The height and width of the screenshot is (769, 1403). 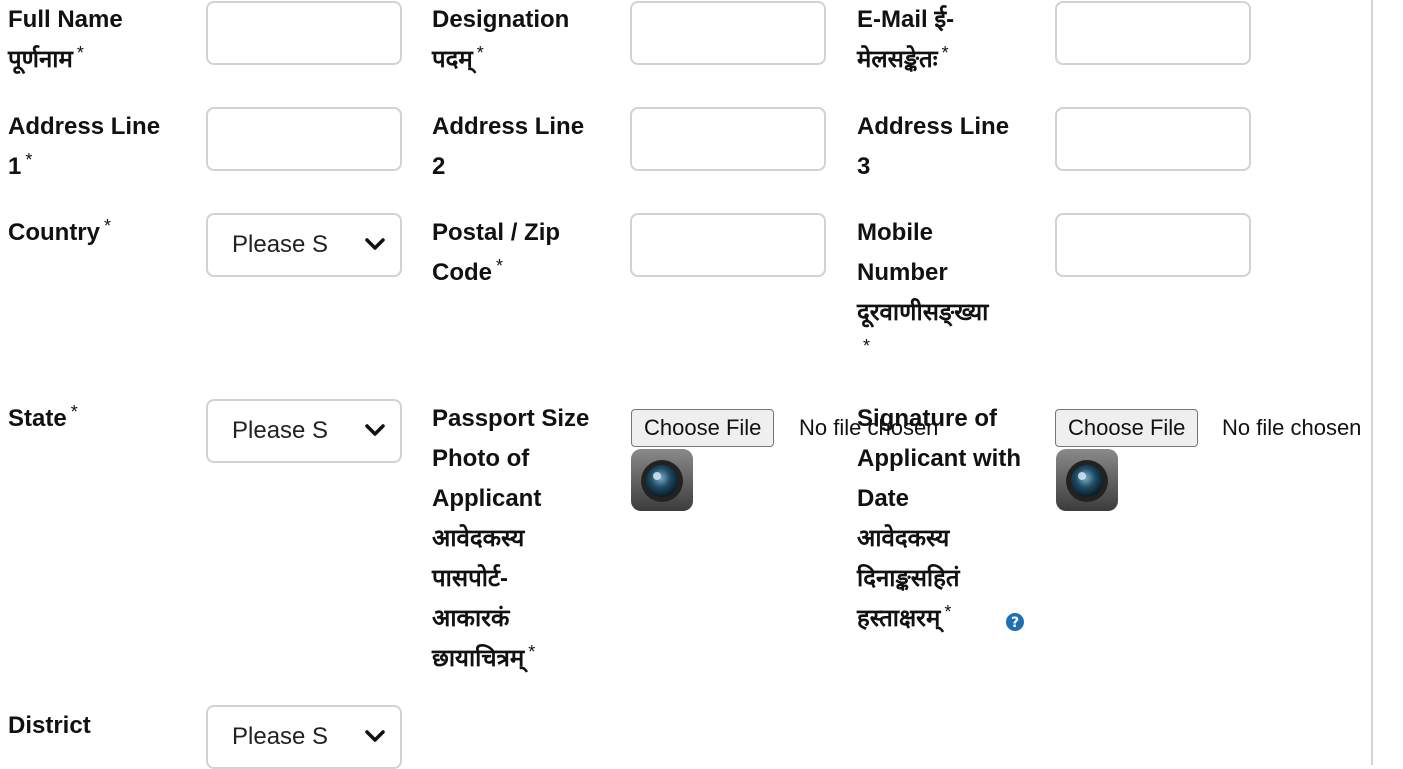 What do you see at coordinates (1292, 427) in the screenshot?
I see `signature-file-status: No file chosen` at bounding box center [1292, 427].